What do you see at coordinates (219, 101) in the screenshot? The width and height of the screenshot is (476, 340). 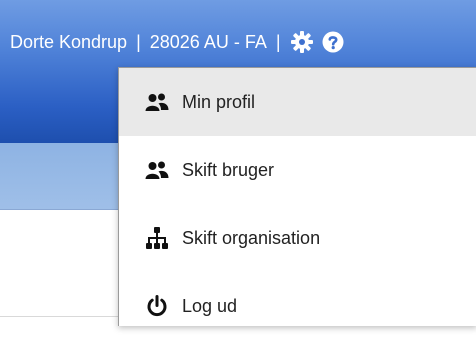 I see `menu-item-label: Min profil` at bounding box center [219, 101].